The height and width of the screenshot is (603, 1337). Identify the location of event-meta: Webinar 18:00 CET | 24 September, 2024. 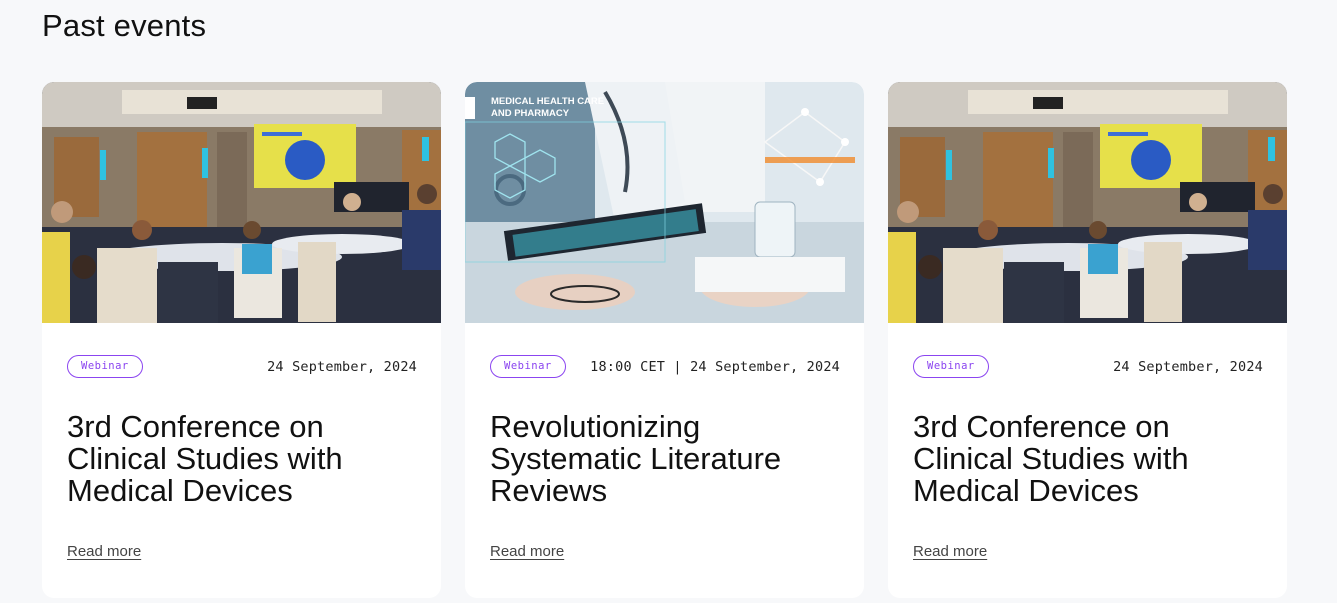
(665, 366).